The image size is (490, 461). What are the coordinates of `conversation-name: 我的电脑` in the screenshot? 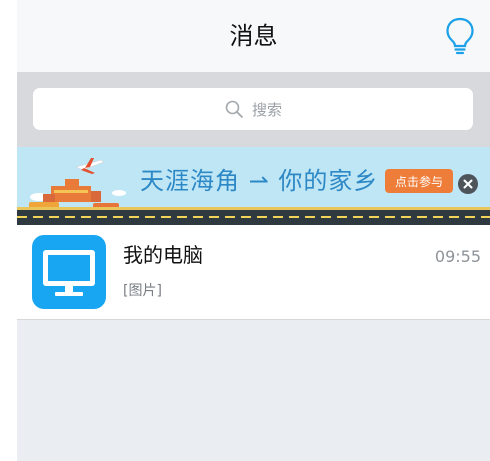 It's located at (163, 255).